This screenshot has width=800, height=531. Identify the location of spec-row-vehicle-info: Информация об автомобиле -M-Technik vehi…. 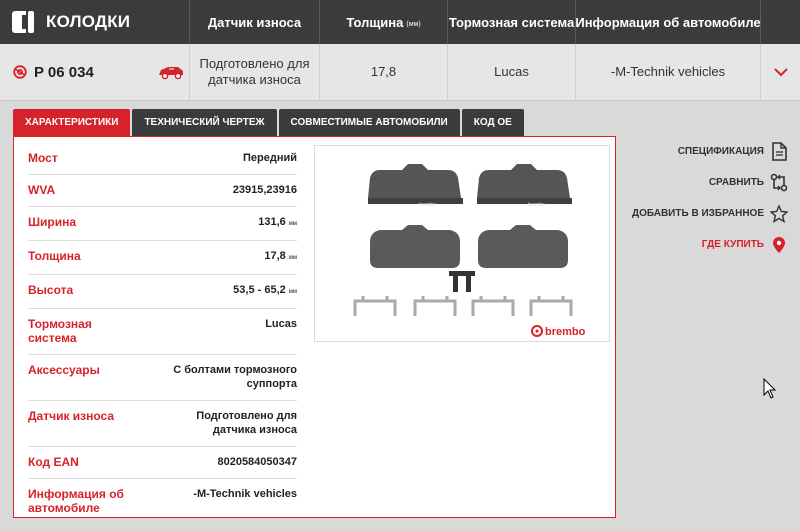
(162, 503).